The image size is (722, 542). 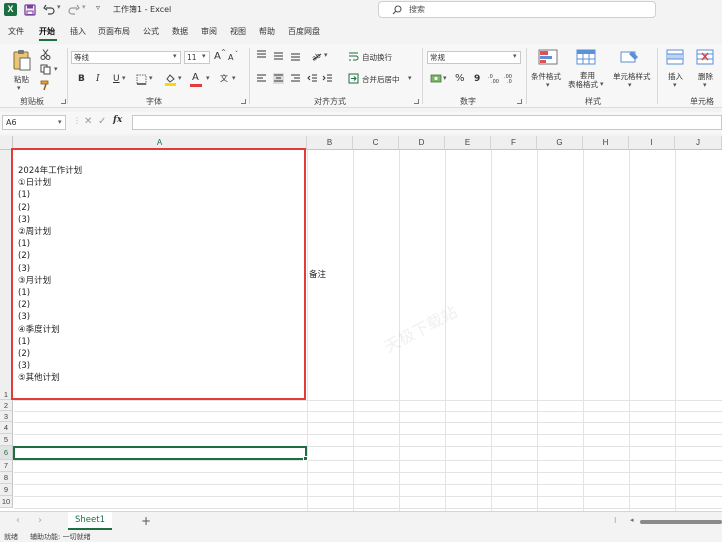 What do you see at coordinates (519, 101) in the screenshot?
I see `number-launcher-icon` at bounding box center [519, 101].